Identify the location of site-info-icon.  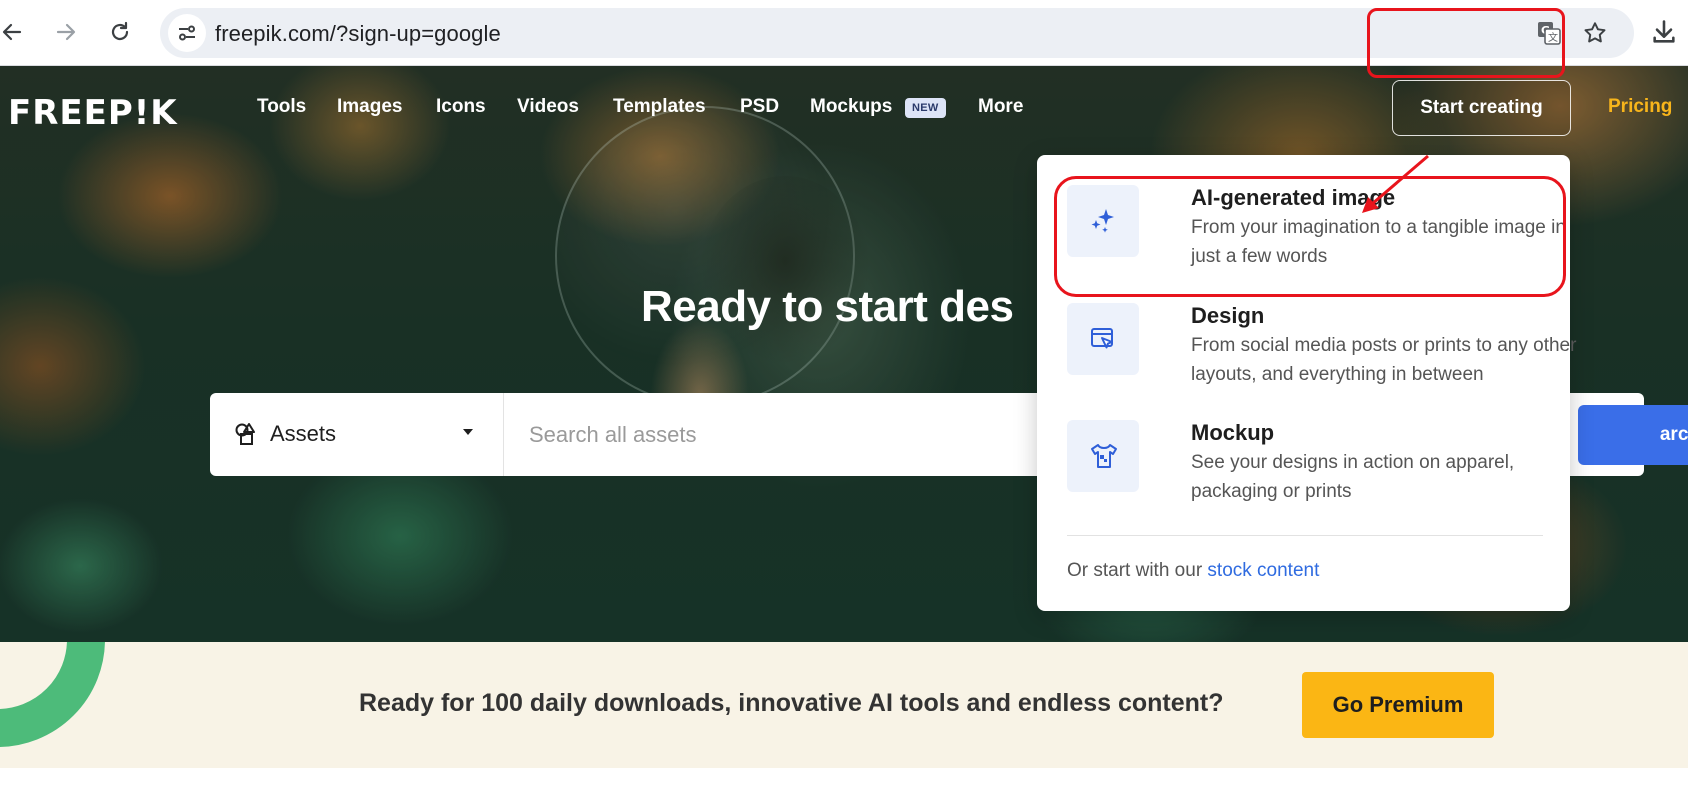
(187, 33).